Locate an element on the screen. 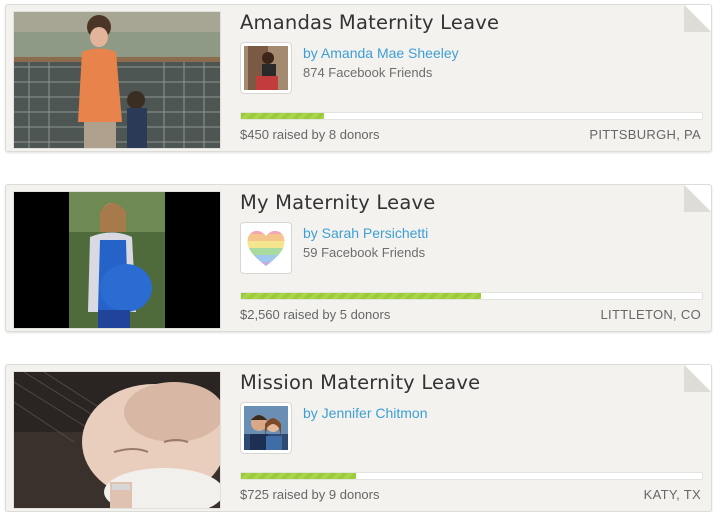  mother-and-child-photo-icon is located at coordinates (117, 80).